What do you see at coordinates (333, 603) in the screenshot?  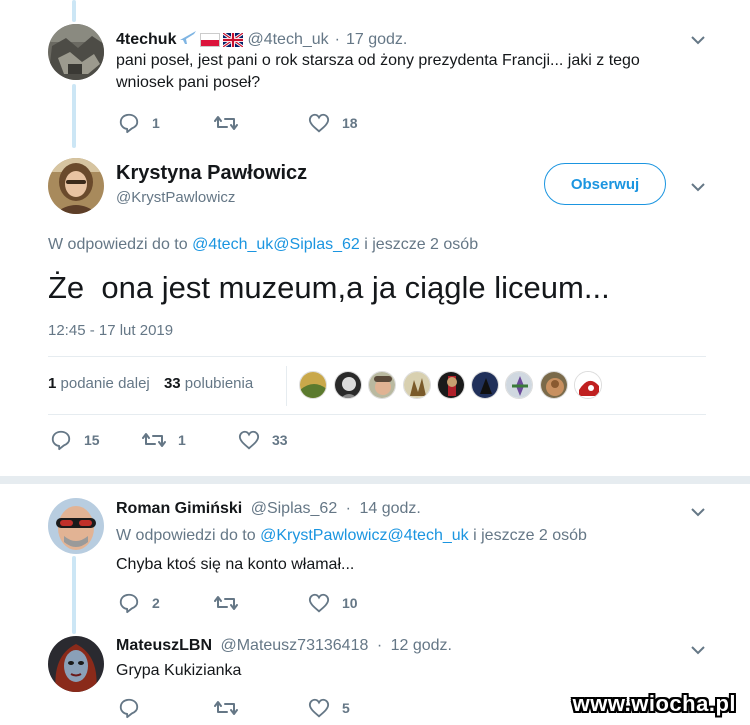 I see `like-button: 10` at bounding box center [333, 603].